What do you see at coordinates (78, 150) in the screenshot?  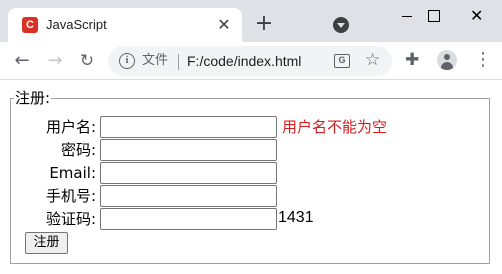 I see `password-label: 密码:` at bounding box center [78, 150].